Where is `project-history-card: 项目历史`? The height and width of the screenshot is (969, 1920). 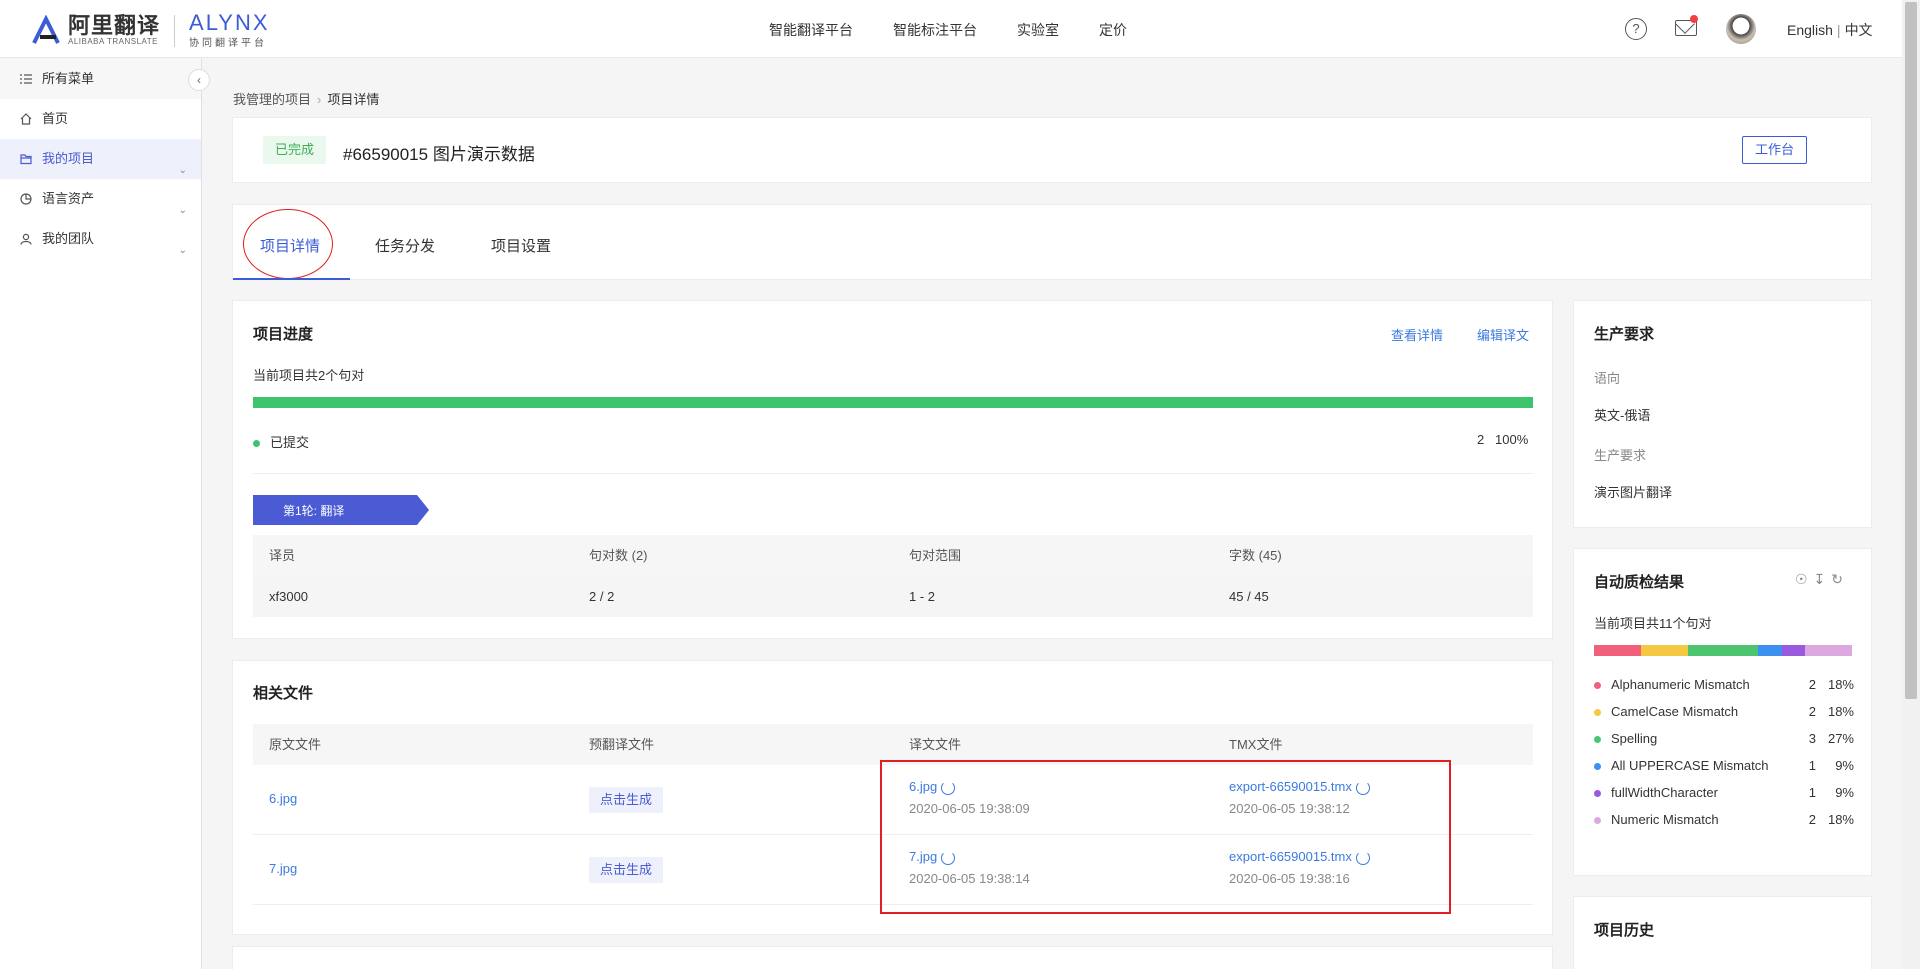
project-history-card: 项目历史 is located at coordinates (1722, 932).